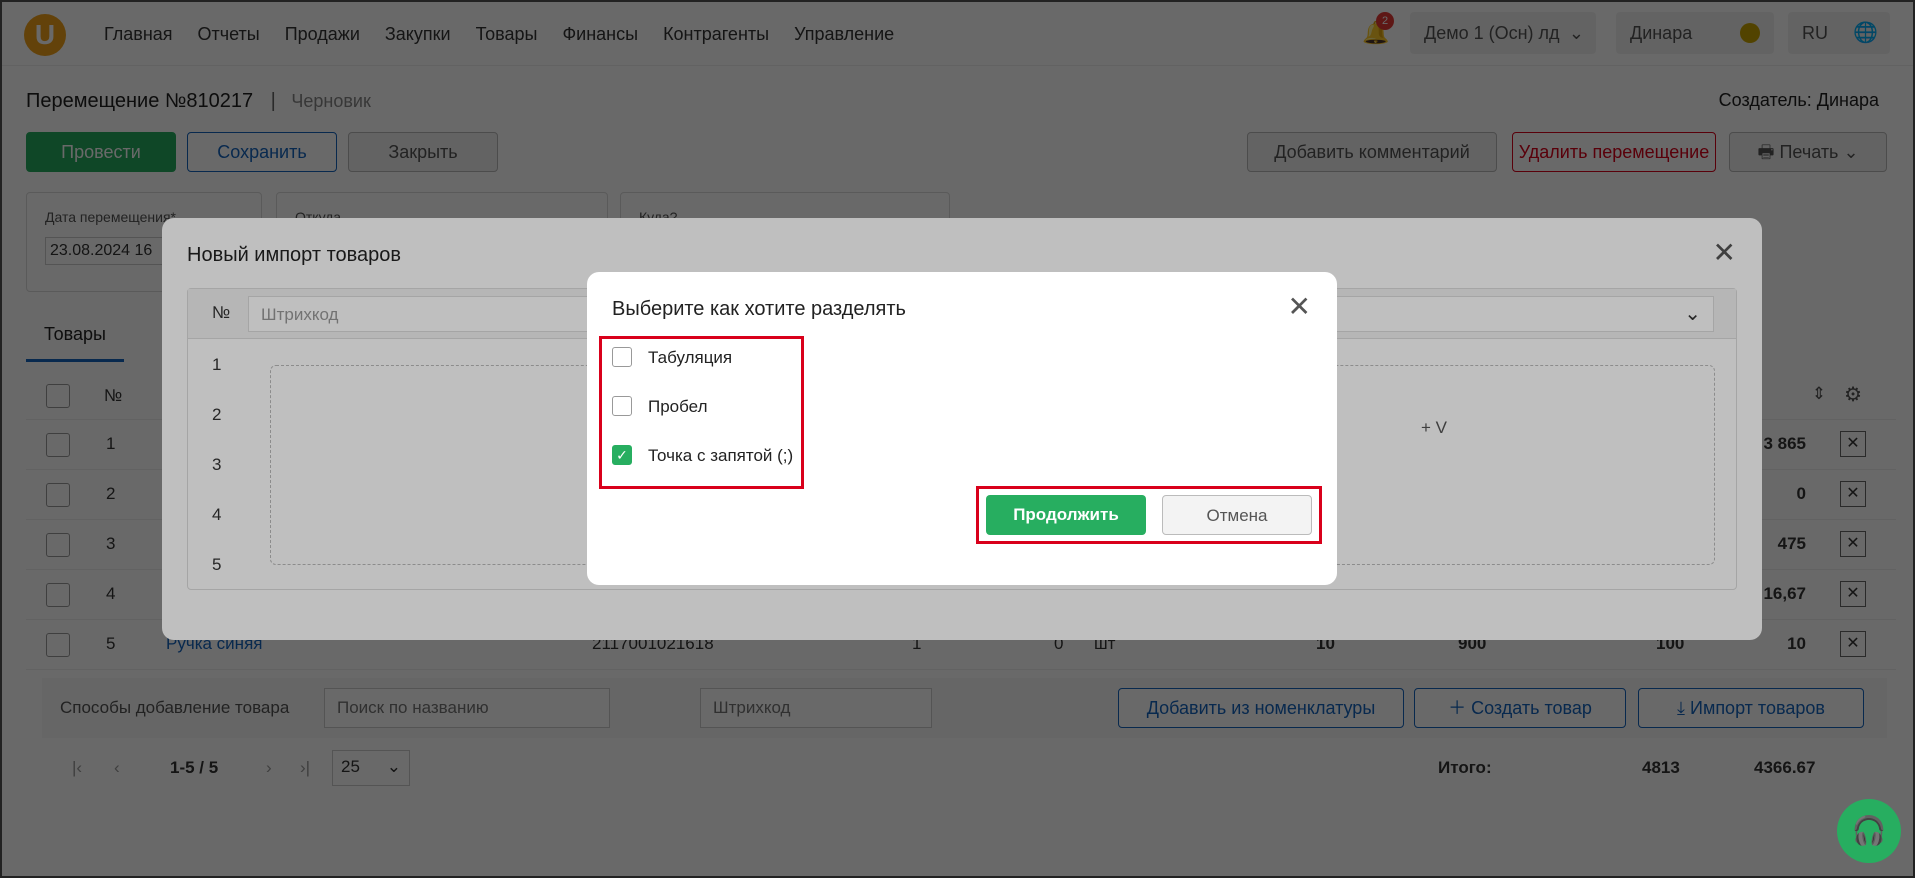 Image resolution: width=1915 pixels, height=878 pixels. I want to click on close-icon: ✕, so click(1299, 306).